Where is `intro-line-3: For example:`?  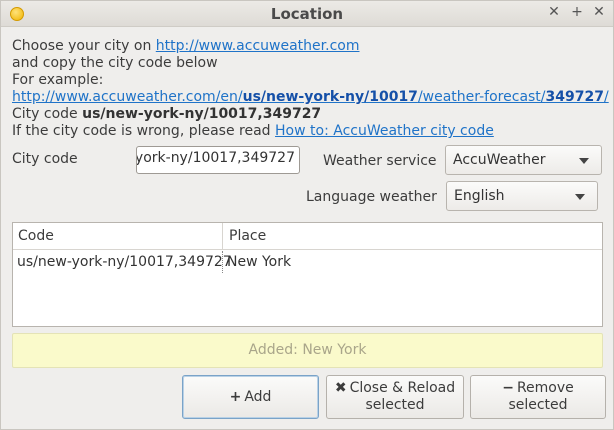 intro-line-3: For example: is located at coordinates (58, 80).